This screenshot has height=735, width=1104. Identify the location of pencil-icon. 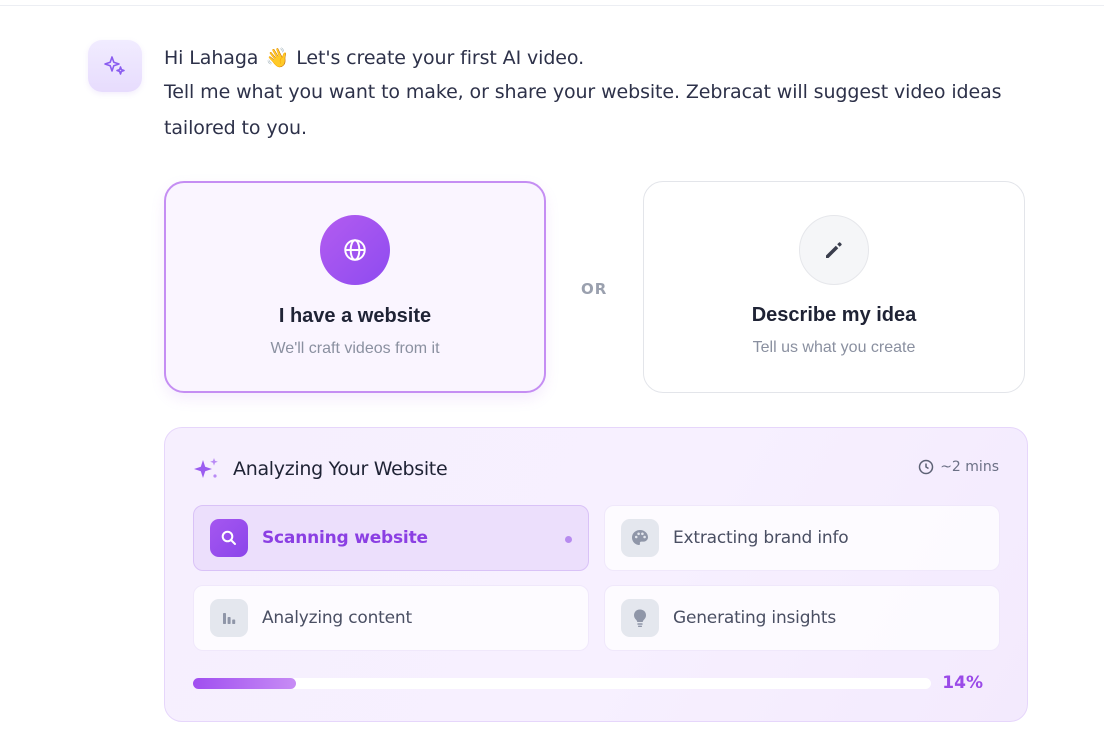
(834, 250).